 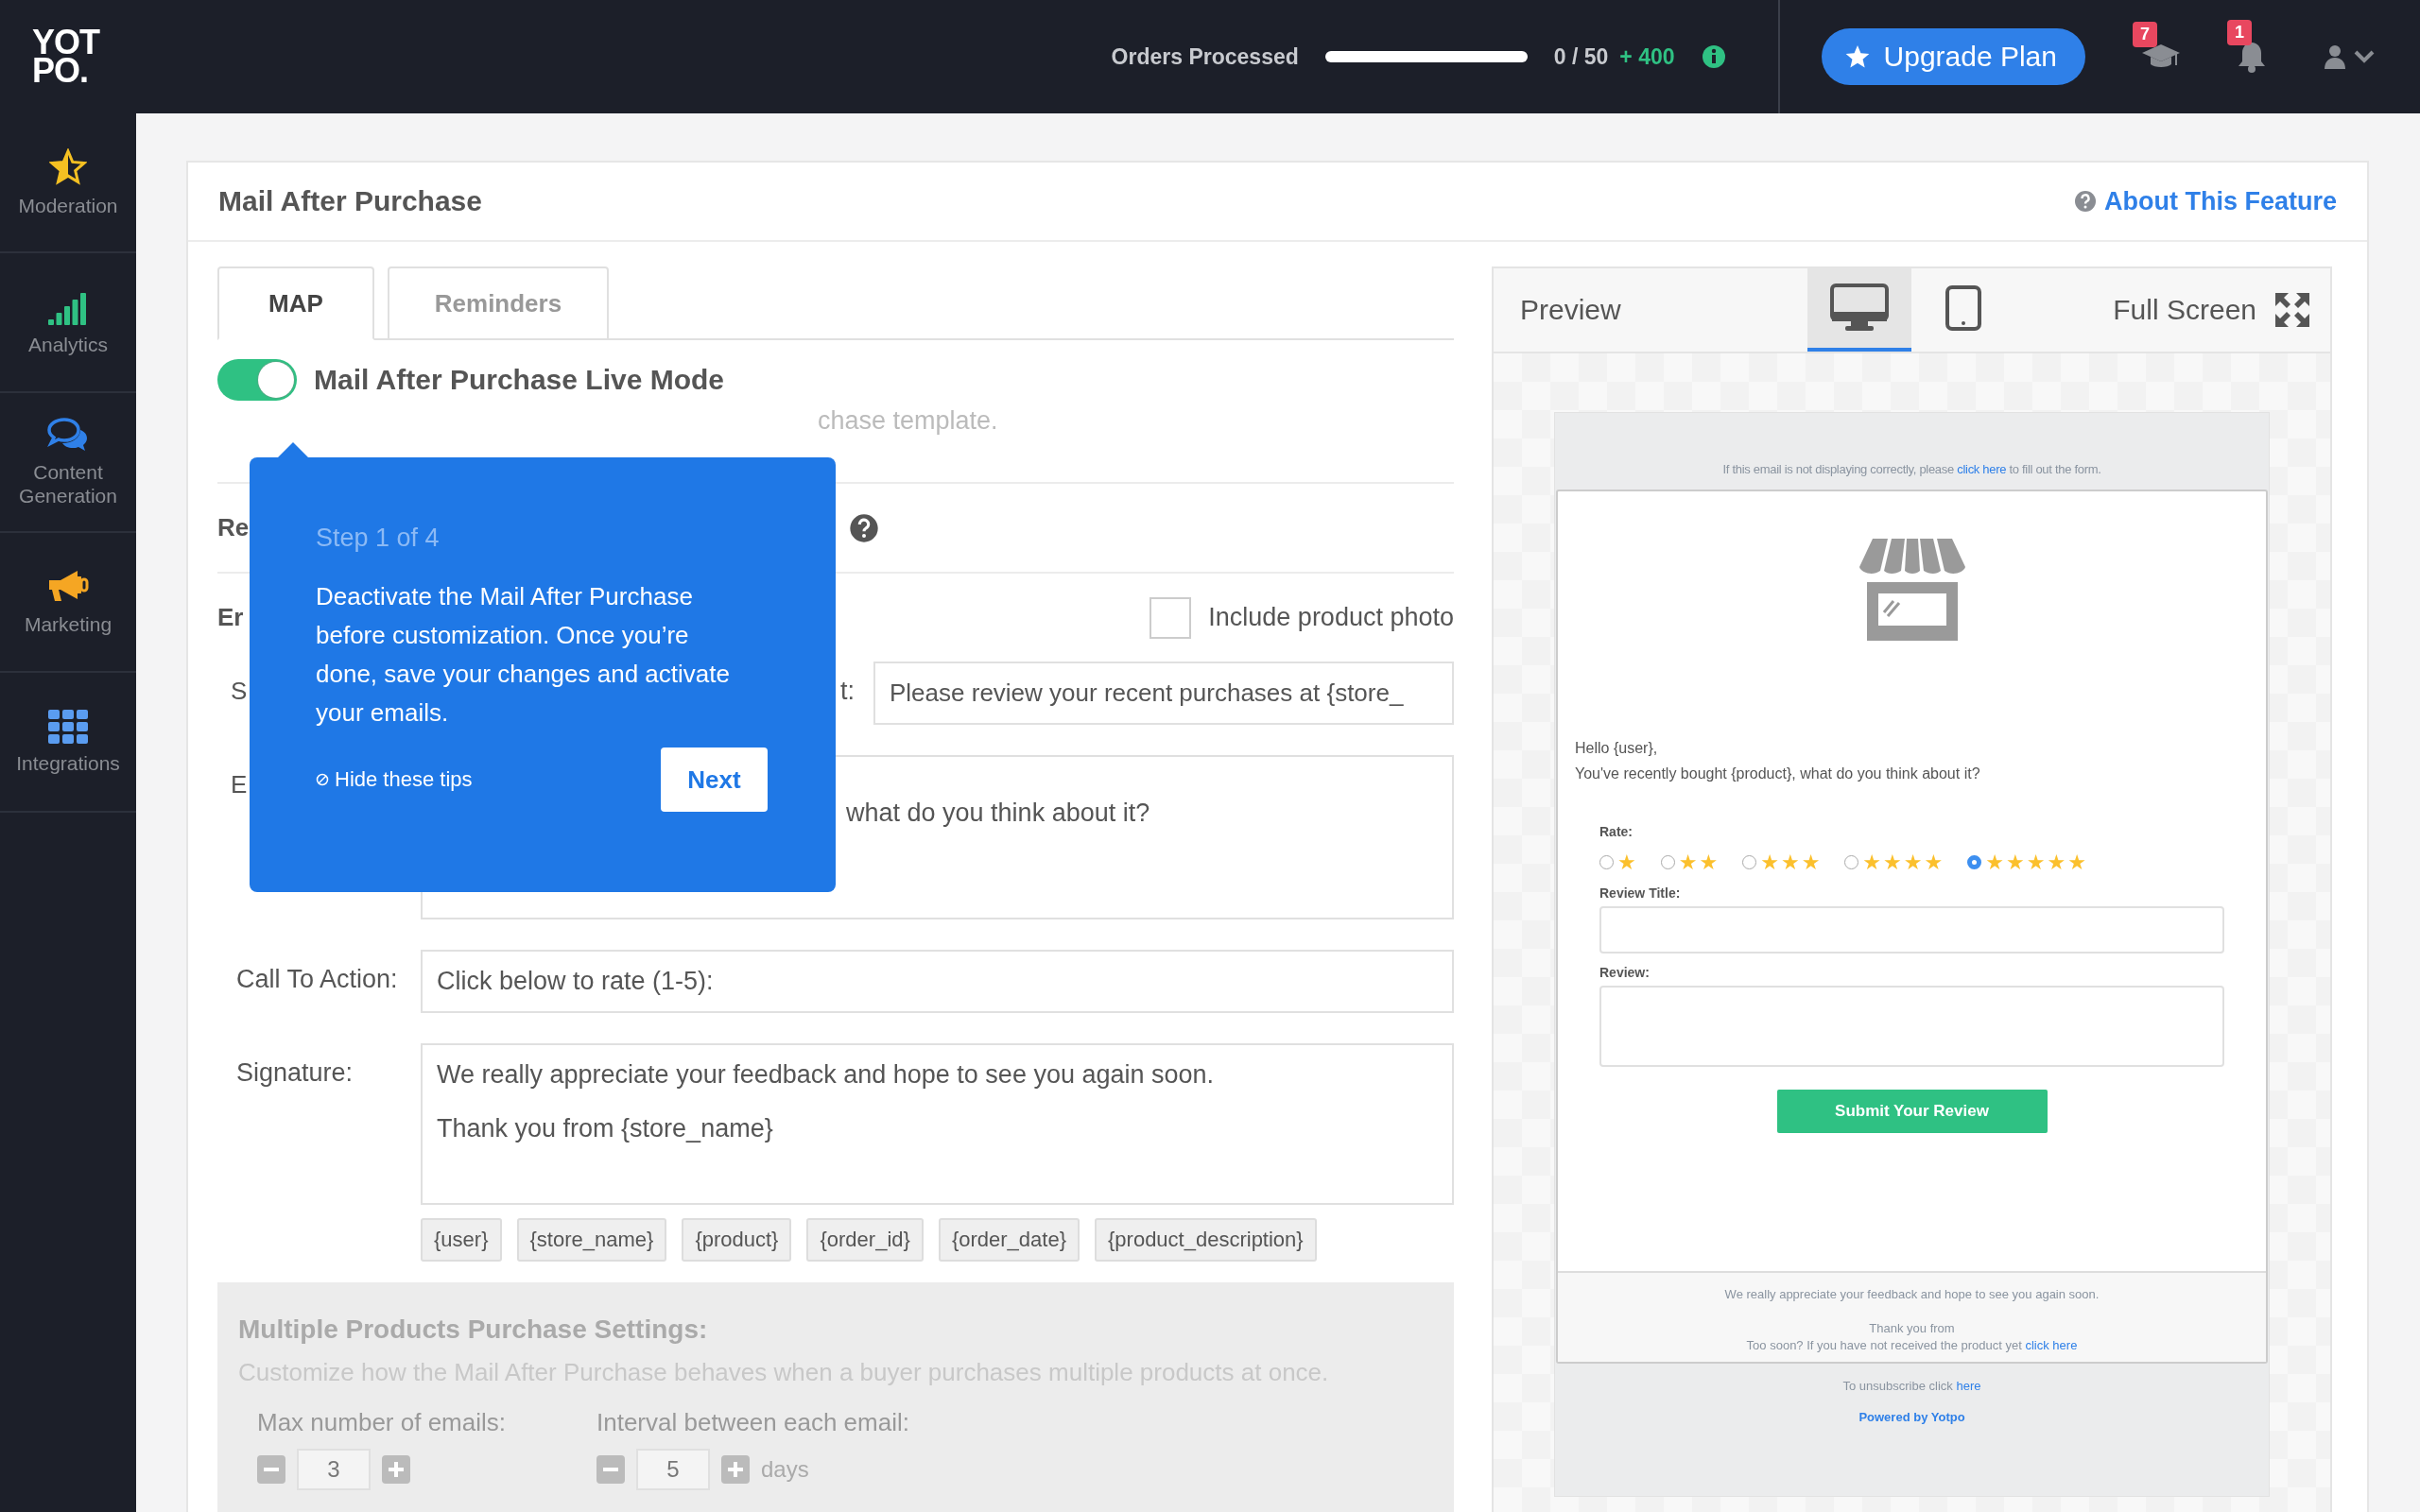 I want to click on call-to-action-field: Click below to rate (1-5):, so click(x=938, y=981).